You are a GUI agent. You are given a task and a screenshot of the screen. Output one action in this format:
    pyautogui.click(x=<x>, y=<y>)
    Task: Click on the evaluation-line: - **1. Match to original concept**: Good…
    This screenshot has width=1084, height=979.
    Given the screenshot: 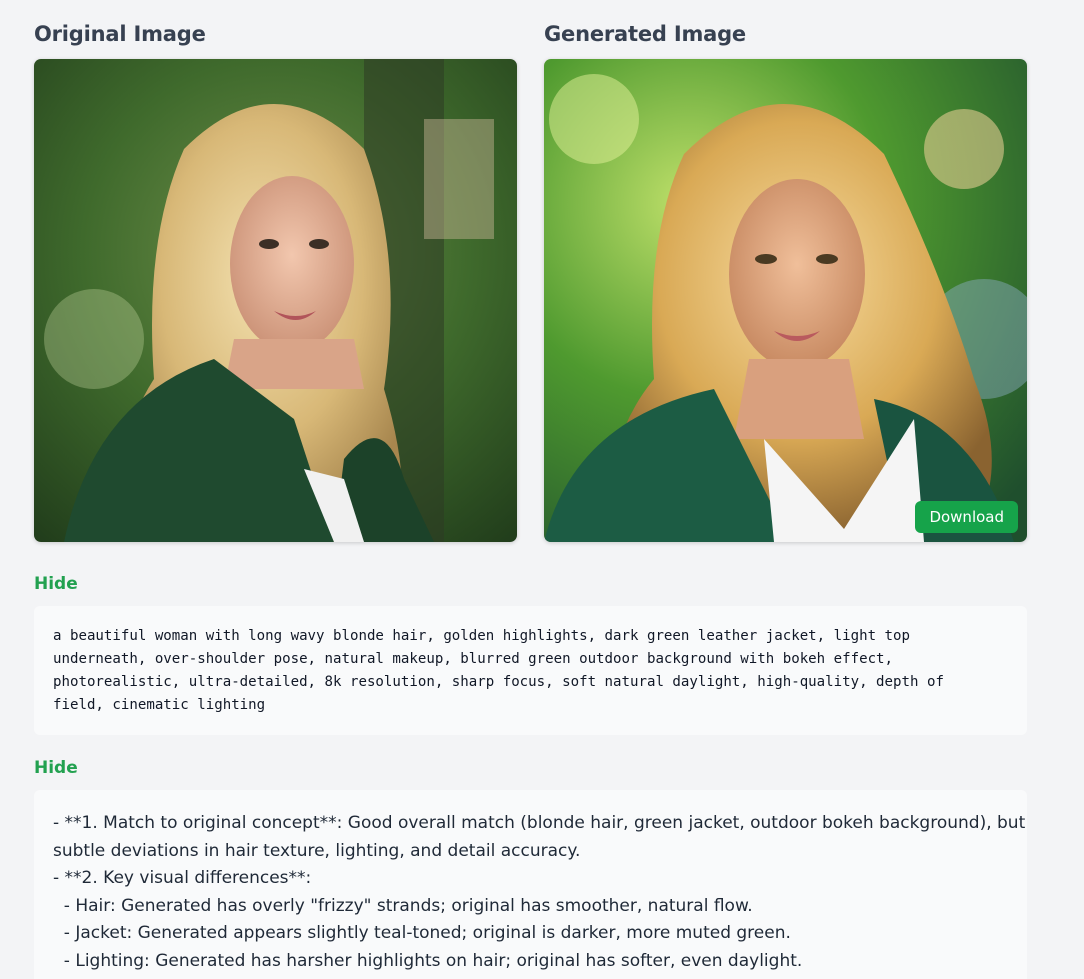 What is the action you would take?
    pyautogui.click(x=539, y=823)
    